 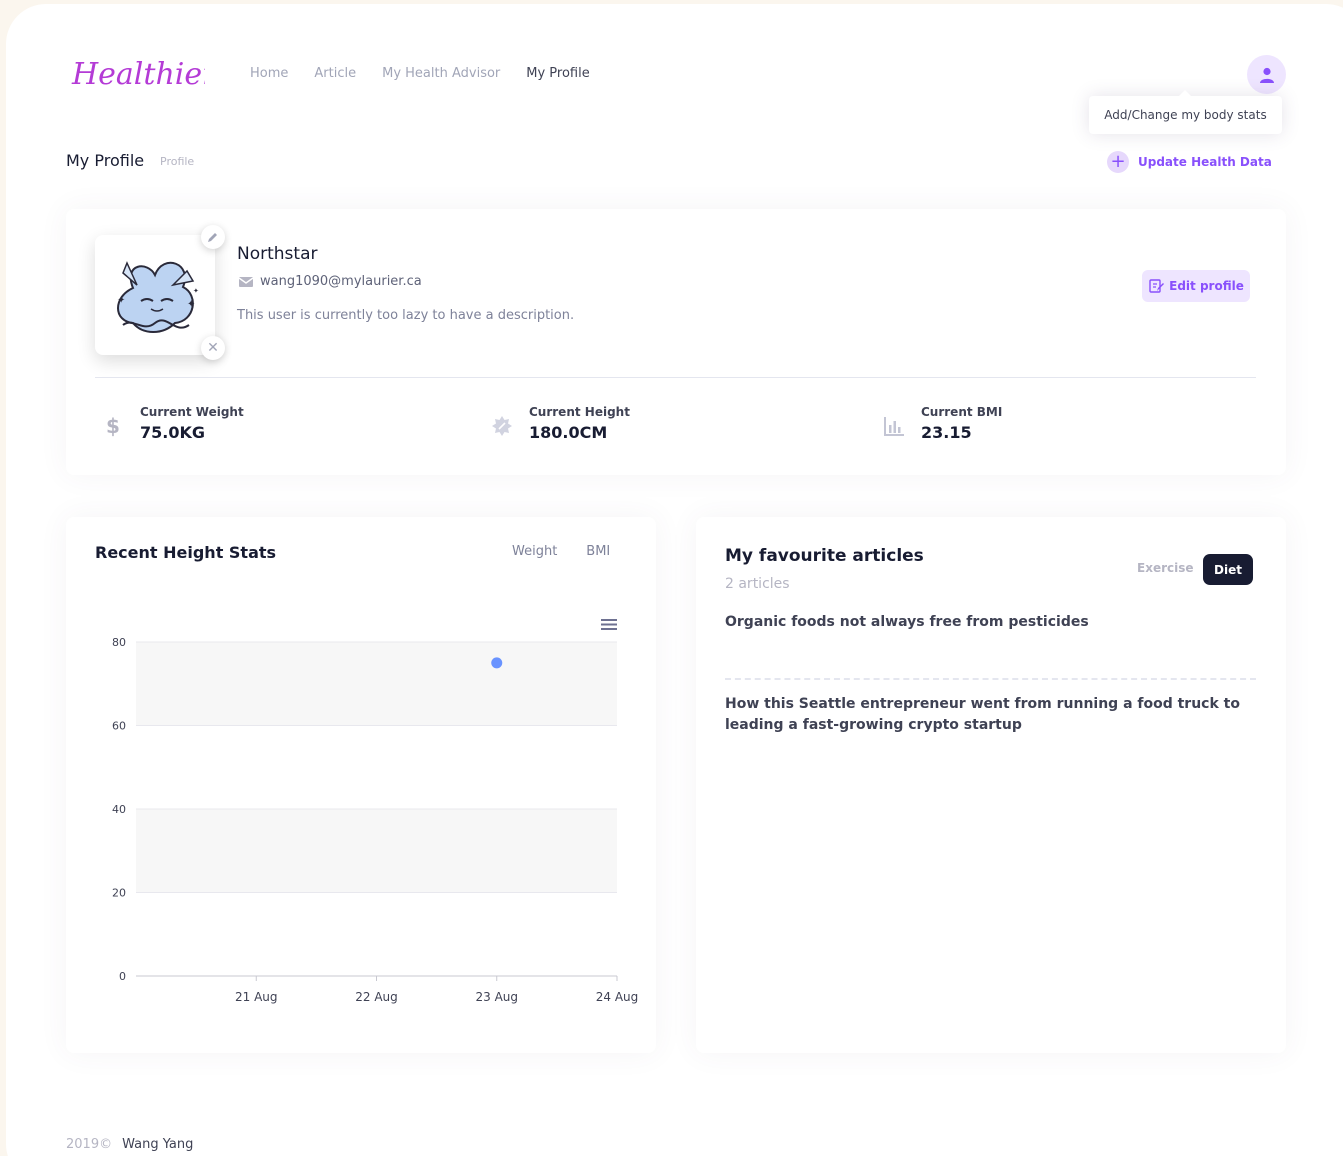 I want to click on user-icon, so click(x=1266, y=75).